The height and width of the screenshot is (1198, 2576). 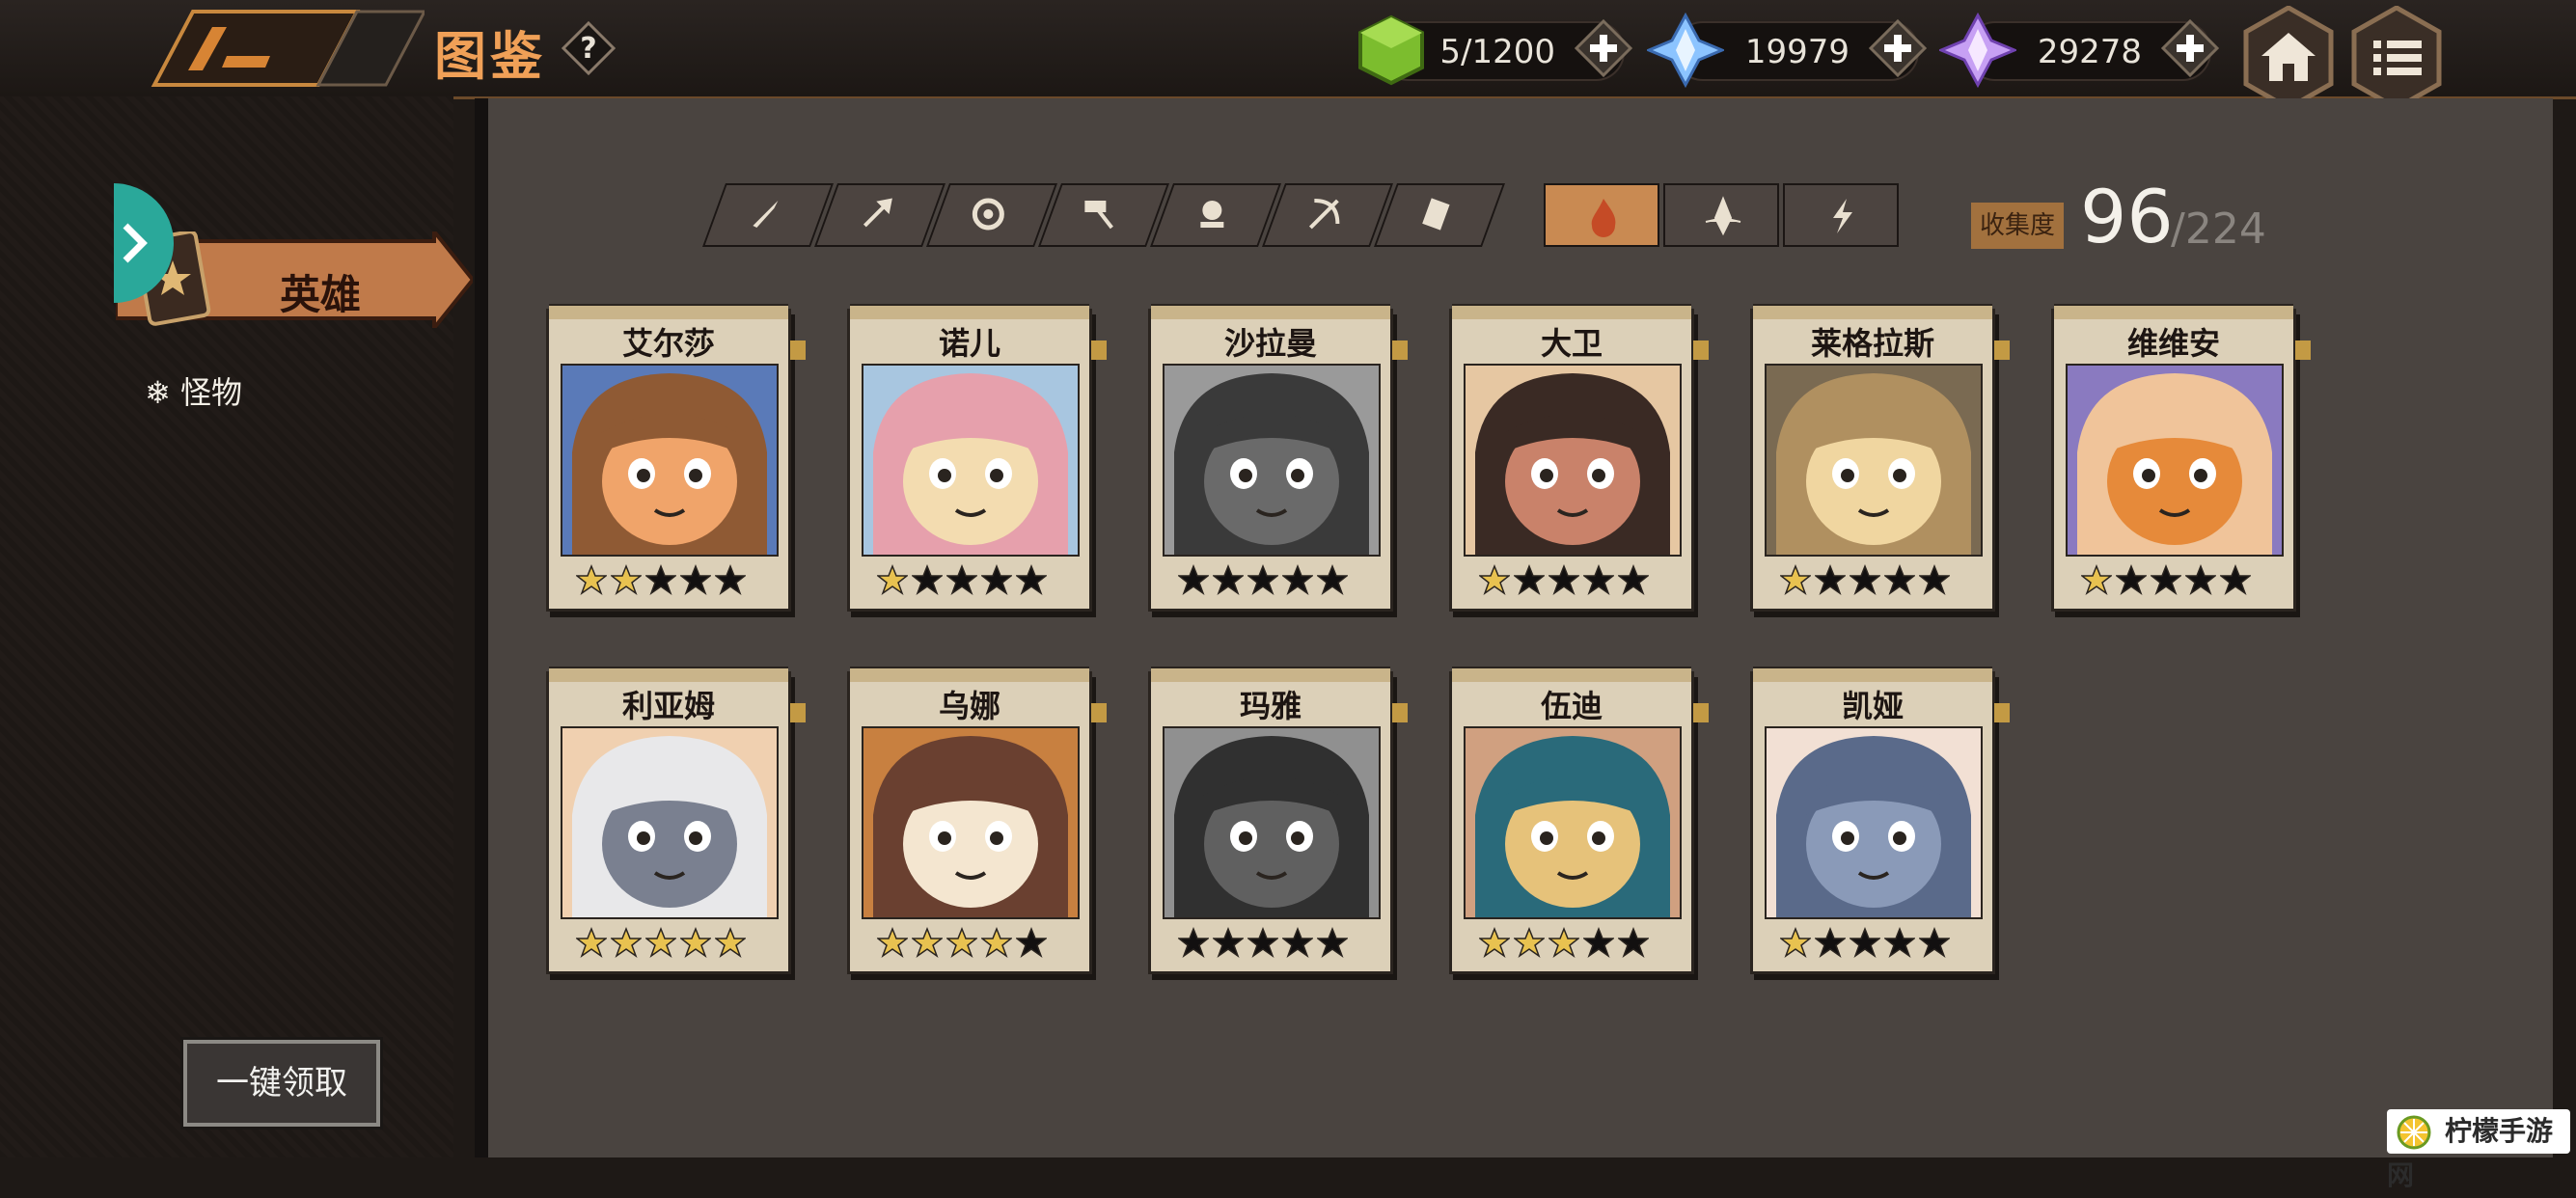 I want to click on hero-name: 莱格拉斯, so click(x=1872, y=343).